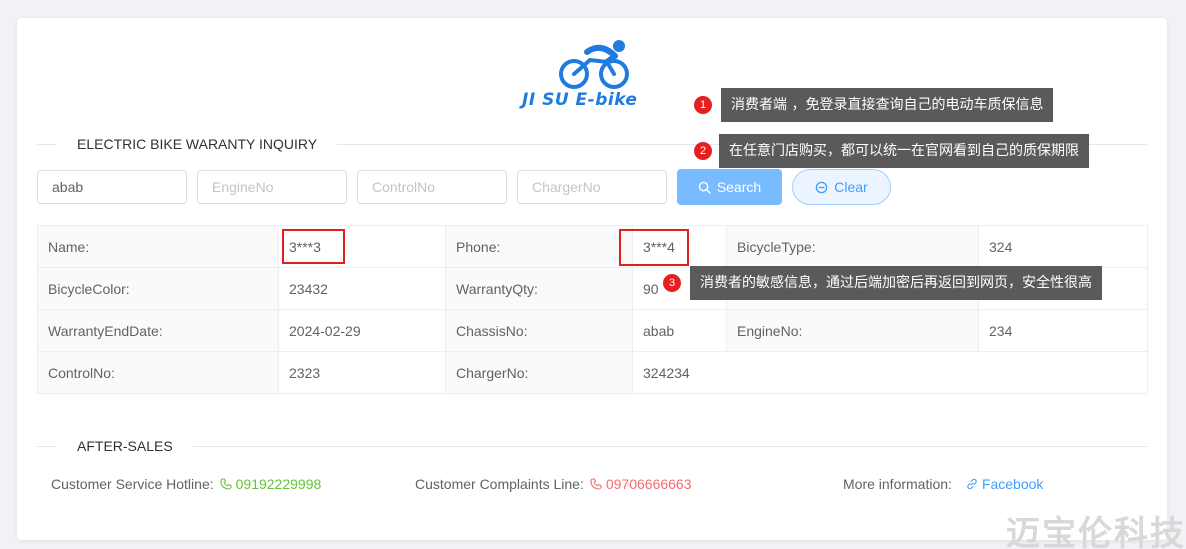 This screenshot has width=1186, height=549. Describe the element at coordinates (852, 330) in the screenshot. I see `engine-label: EngineNo:` at that location.